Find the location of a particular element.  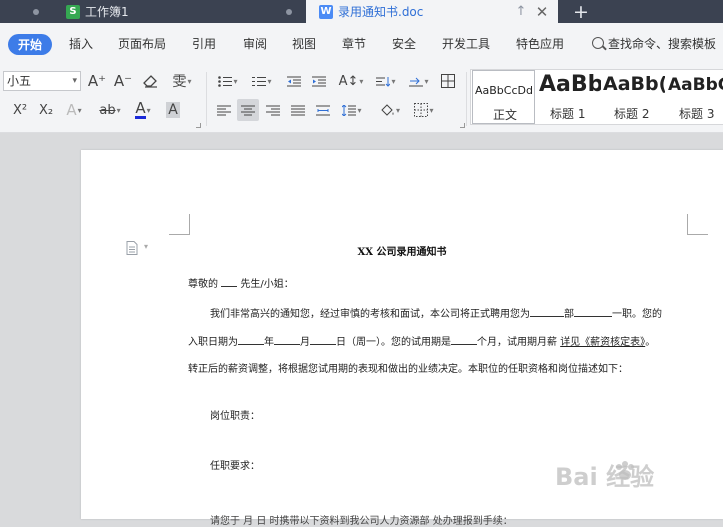

text-effect-button: A is located at coordinates (74, 110).